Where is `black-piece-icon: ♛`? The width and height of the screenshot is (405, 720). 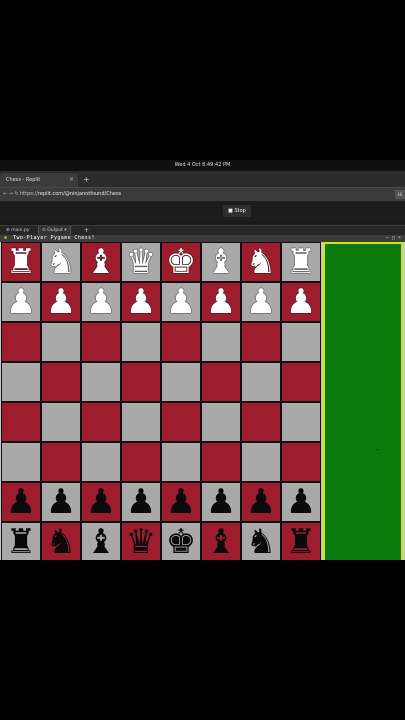
black-piece-icon: ♛ is located at coordinates (141, 541).